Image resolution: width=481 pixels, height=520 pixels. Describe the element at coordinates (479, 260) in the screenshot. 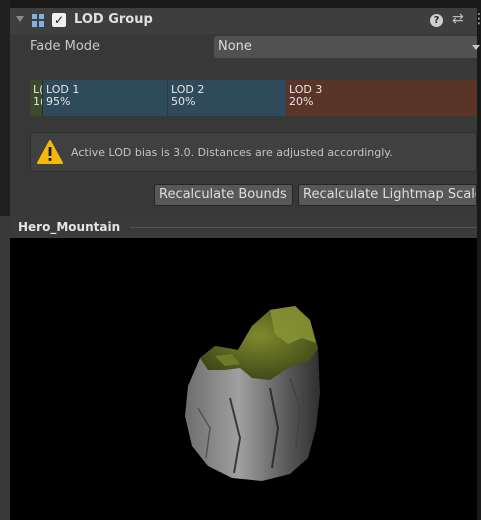

I see `inspector-scrollbar-edge` at that location.